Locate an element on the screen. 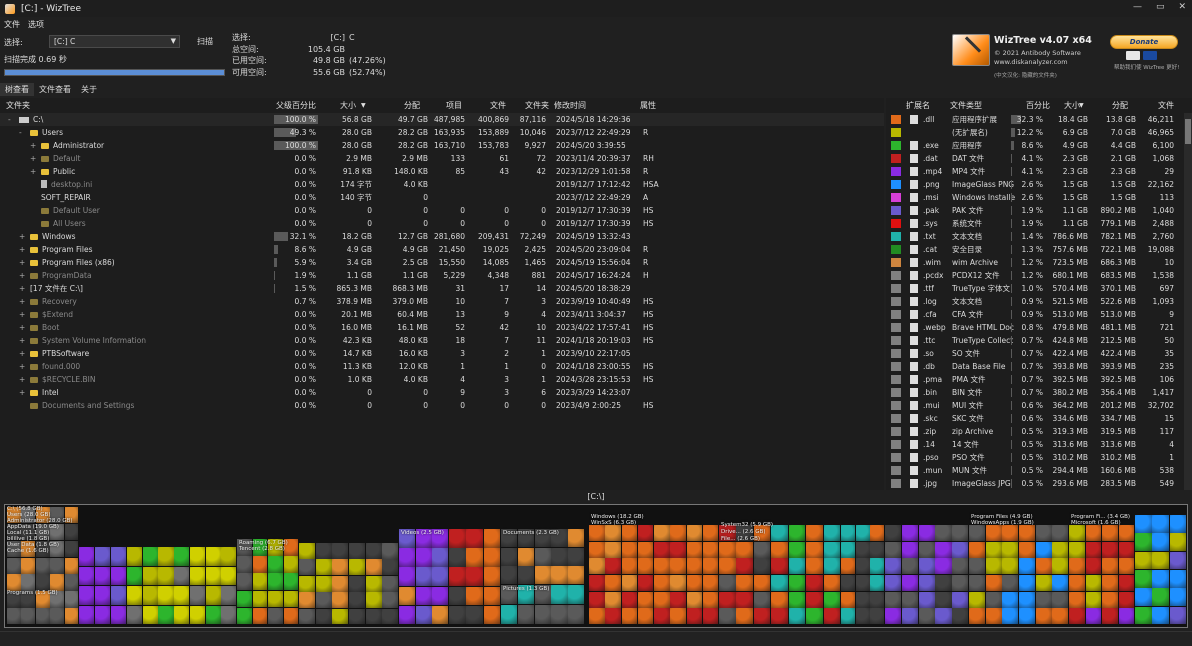 This screenshot has width=1192, height=646. drive-select: [C:] C ▼ is located at coordinates (114, 41).